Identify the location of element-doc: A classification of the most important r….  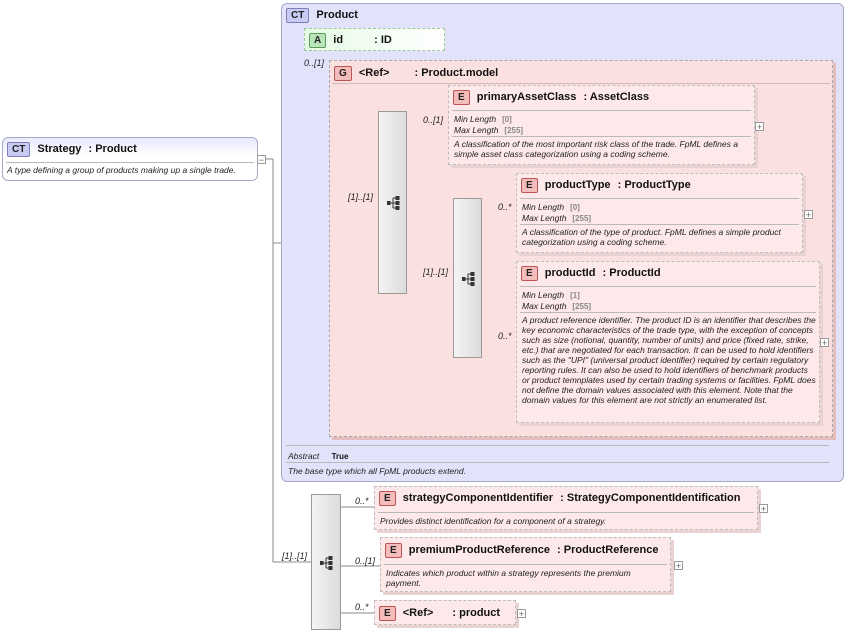
(596, 149).